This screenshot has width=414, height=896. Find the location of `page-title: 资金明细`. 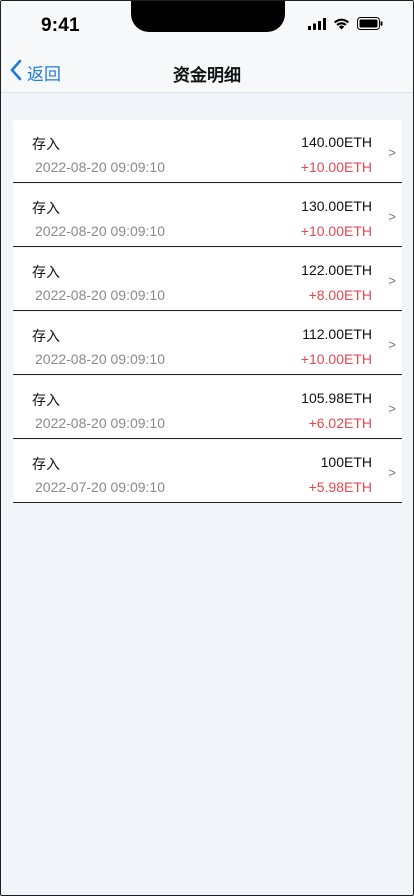

page-title: 资金明细 is located at coordinates (207, 75).